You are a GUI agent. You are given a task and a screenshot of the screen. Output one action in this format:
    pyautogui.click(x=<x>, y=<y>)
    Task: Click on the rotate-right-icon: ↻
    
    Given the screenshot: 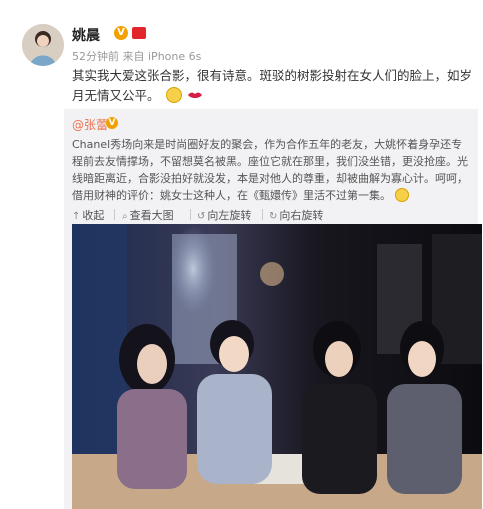 What is the action you would take?
    pyautogui.click(x=273, y=216)
    